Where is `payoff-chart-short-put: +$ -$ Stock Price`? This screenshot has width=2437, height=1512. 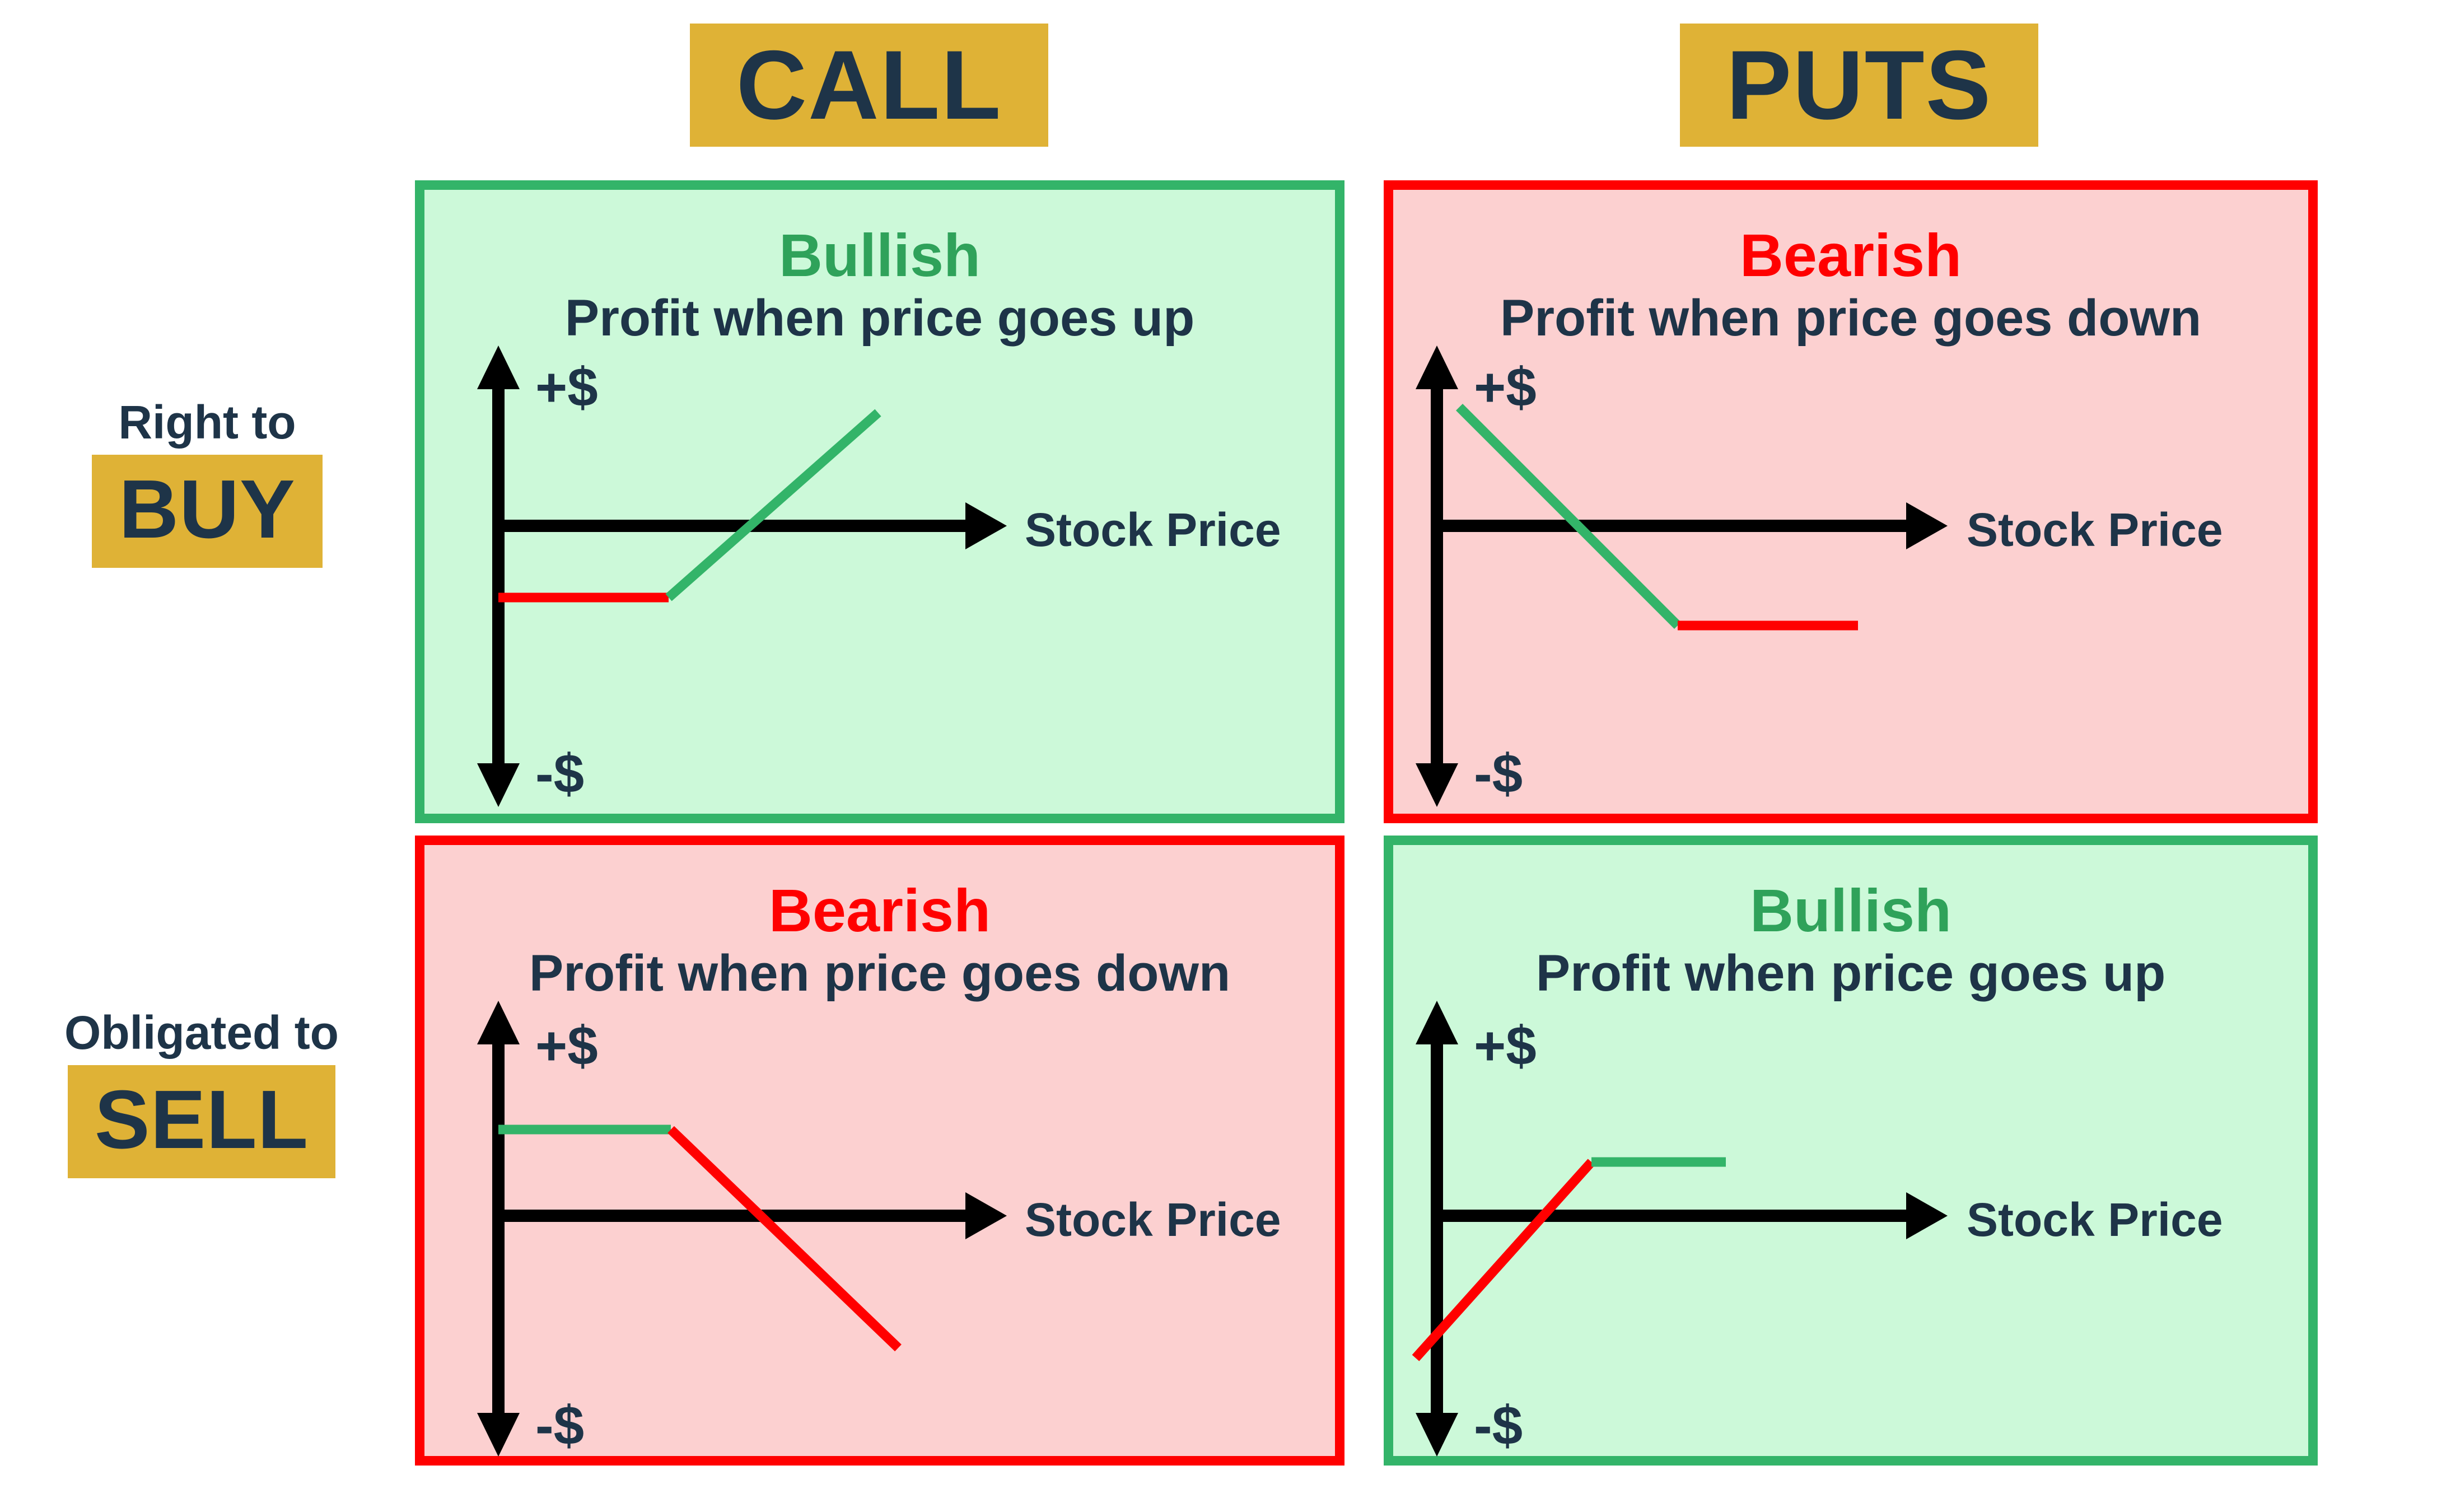
payoff-chart-short-put: +$ -$ Stock Price is located at coordinates (1817, 1229).